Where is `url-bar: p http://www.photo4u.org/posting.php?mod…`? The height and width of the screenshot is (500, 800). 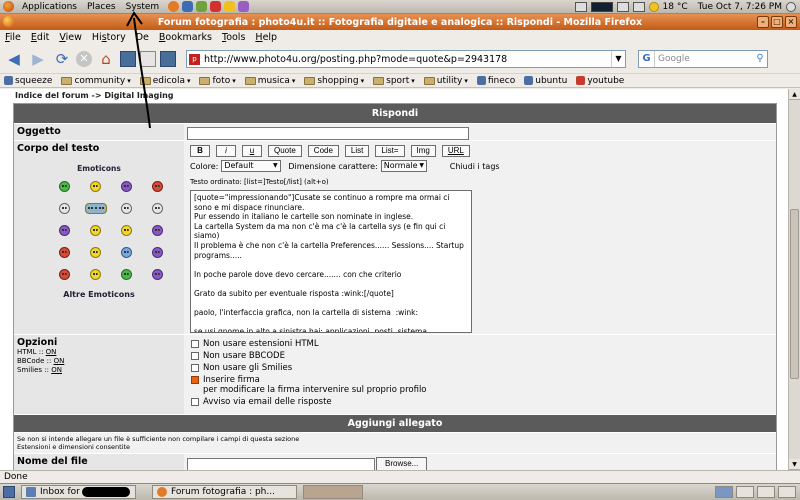
url-bar: p http://www.photo4u.org/posting.php?mod… is located at coordinates (406, 59).